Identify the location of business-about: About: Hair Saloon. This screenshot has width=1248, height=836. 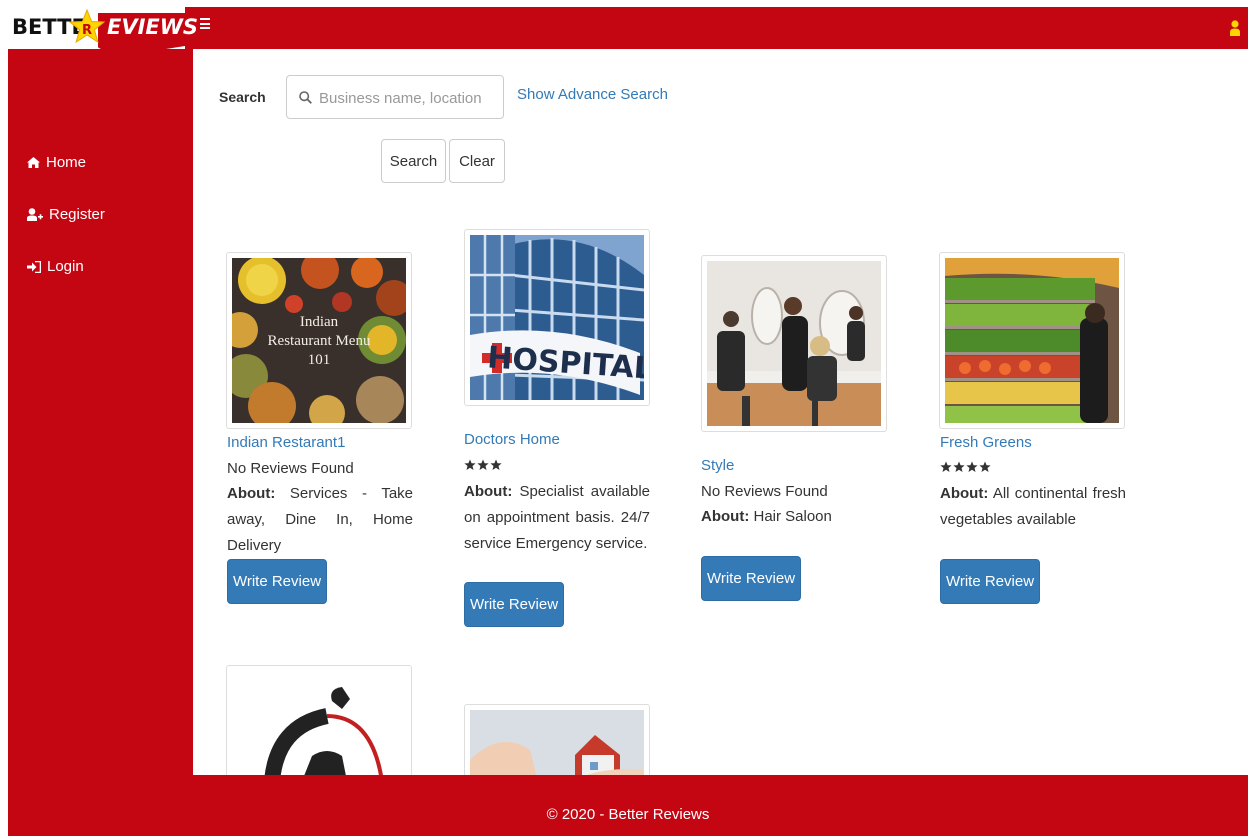
(794, 517).